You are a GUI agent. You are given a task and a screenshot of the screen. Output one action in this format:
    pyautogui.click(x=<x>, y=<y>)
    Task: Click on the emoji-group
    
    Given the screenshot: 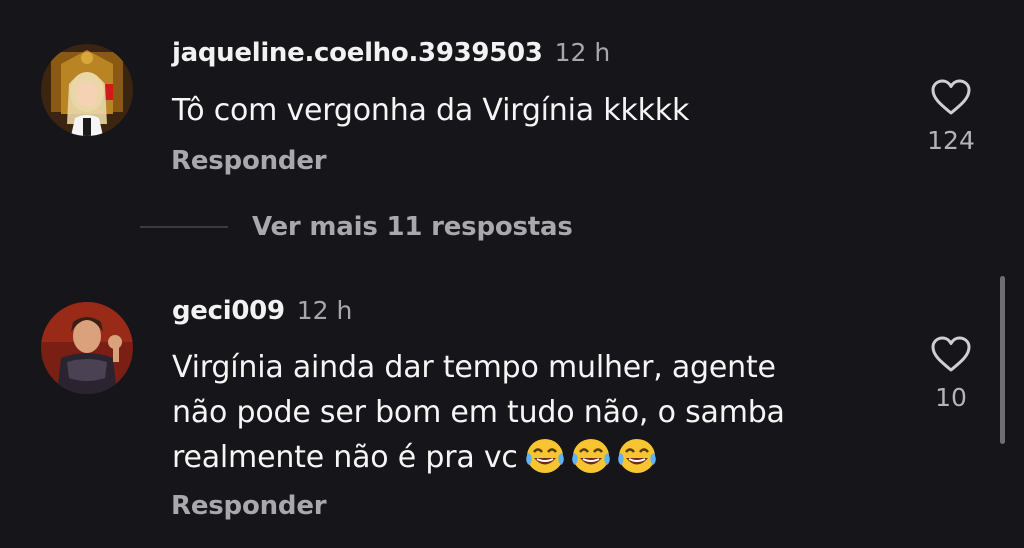 What is the action you would take?
    pyautogui.click(x=591, y=456)
    